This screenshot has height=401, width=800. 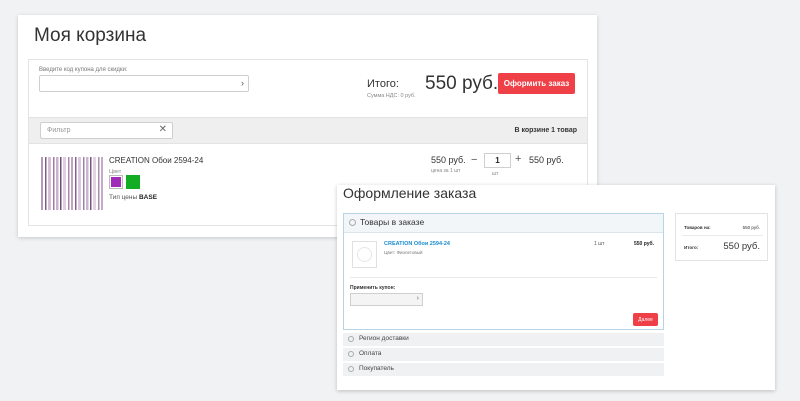 I want to click on order-item-name: CREATION Обои 2594-24, so click(x=417, y=244).